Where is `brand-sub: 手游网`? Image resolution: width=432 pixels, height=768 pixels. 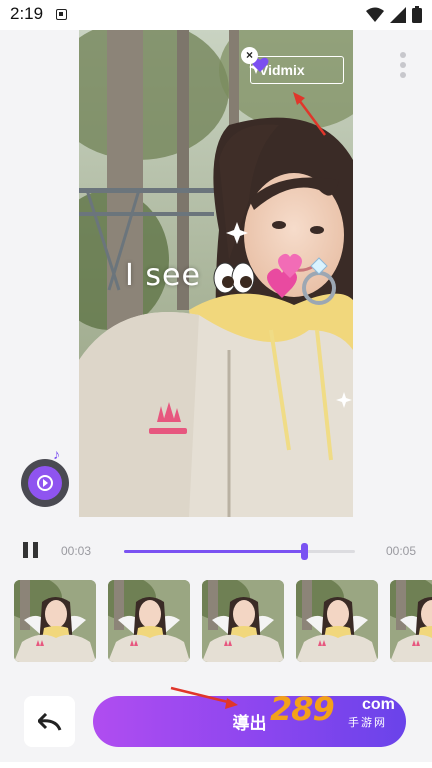 brand-sub: 手游网 is located at coordinates (367, 722).